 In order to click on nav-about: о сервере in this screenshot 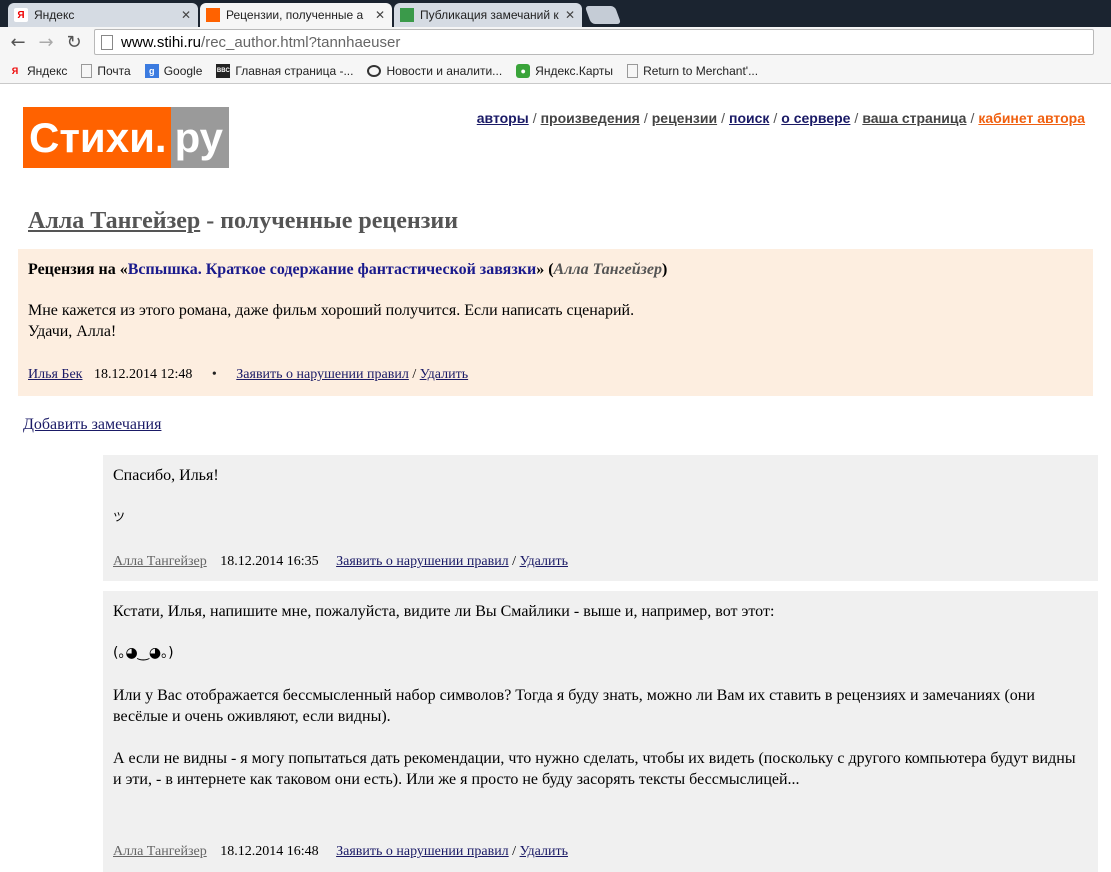, I will do `click(815, 118)`.